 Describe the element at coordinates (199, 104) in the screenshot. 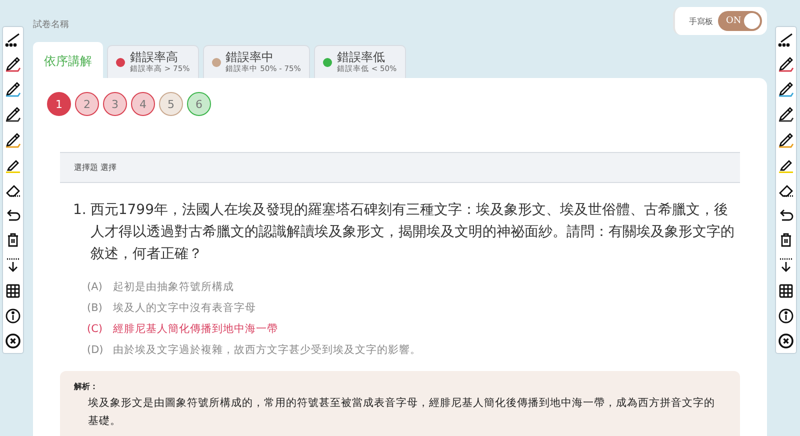

I see `question-number: 6` at that location.